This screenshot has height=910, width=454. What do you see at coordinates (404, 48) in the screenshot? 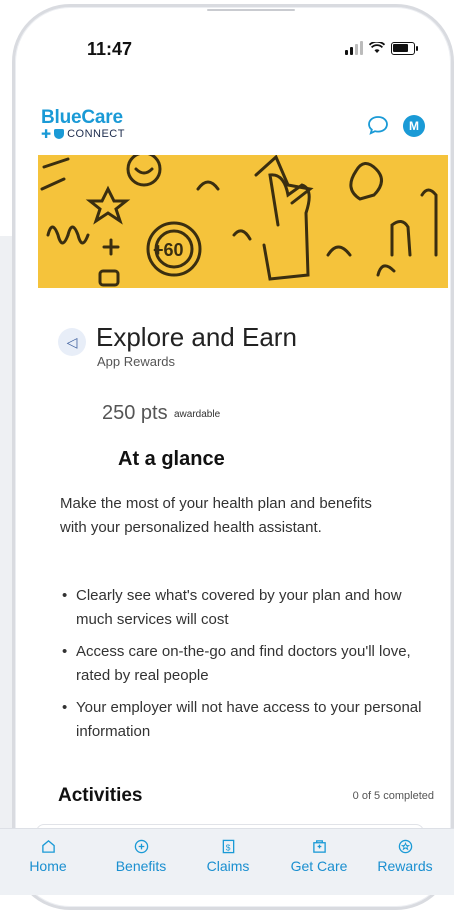
I see `battery-icon` at bounding box center [404, 48].